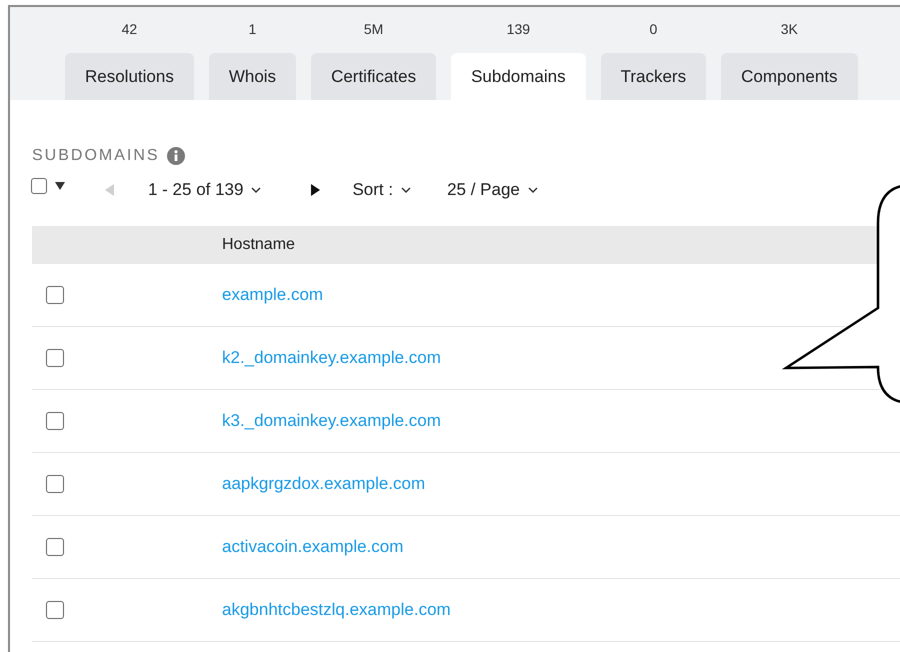  I want to click on next-icon, so click(315, 190).